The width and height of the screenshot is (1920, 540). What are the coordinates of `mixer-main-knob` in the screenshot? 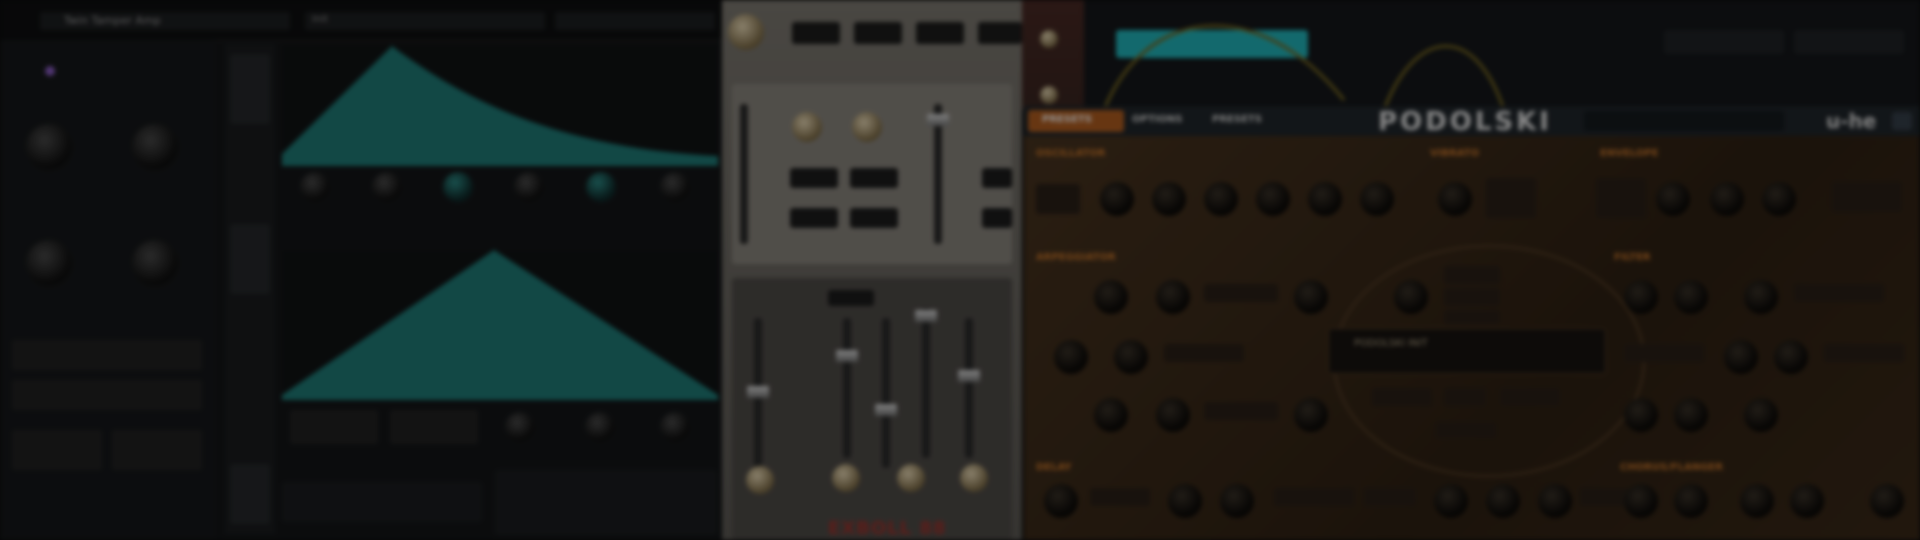 It's located at (746, 32).